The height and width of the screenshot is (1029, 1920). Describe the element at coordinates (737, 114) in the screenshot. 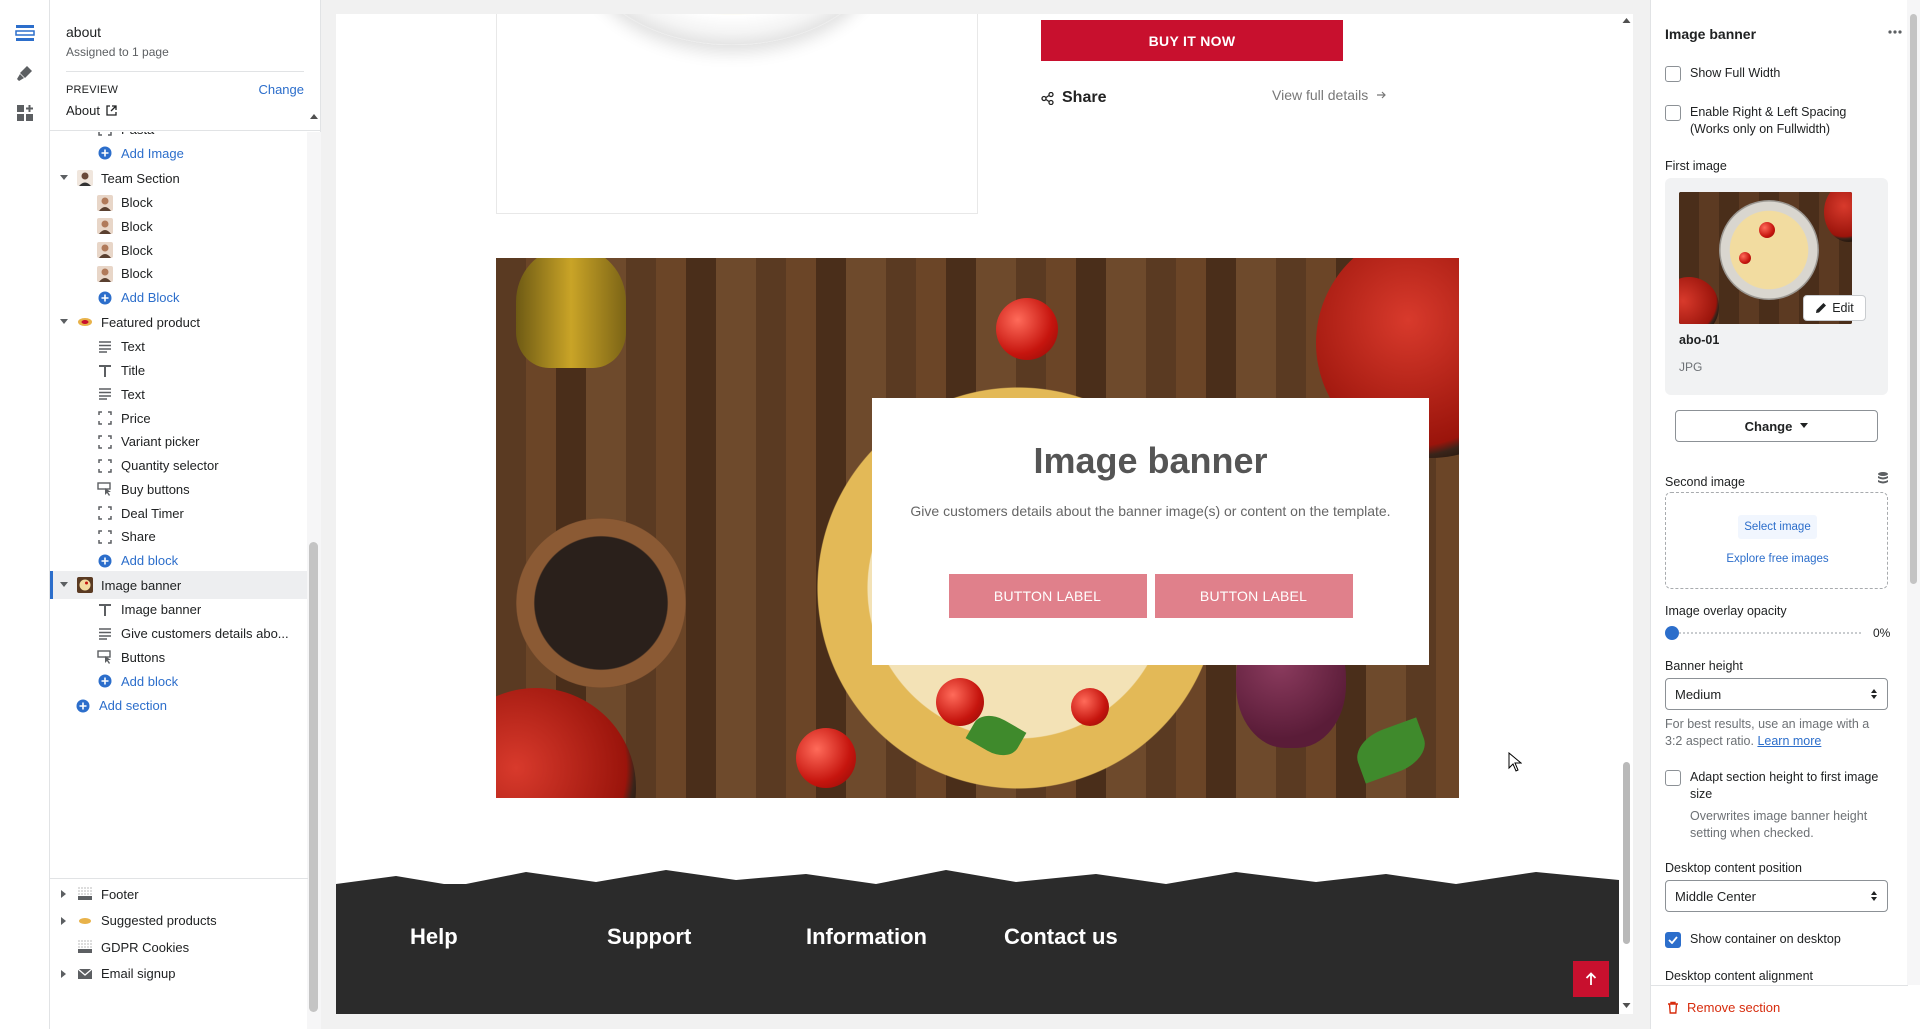

I see `product-image` at that location.